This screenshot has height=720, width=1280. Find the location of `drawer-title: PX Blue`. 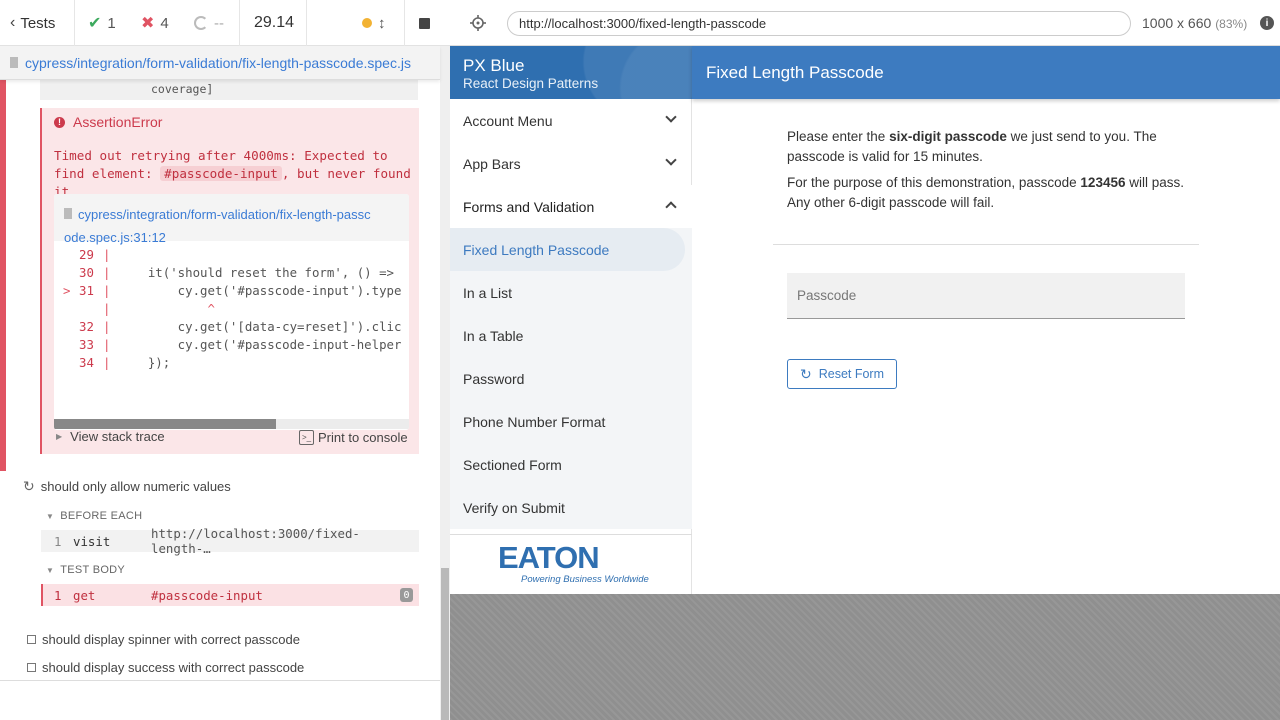

drawer-title: PX Blue is located at coordinates (494, 65).